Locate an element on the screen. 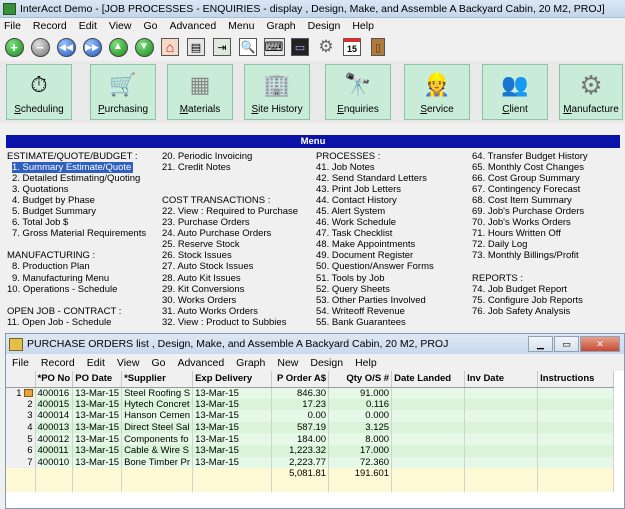  menu-item-contact-history: 44. Contact History is located at coordinates (375, 200).